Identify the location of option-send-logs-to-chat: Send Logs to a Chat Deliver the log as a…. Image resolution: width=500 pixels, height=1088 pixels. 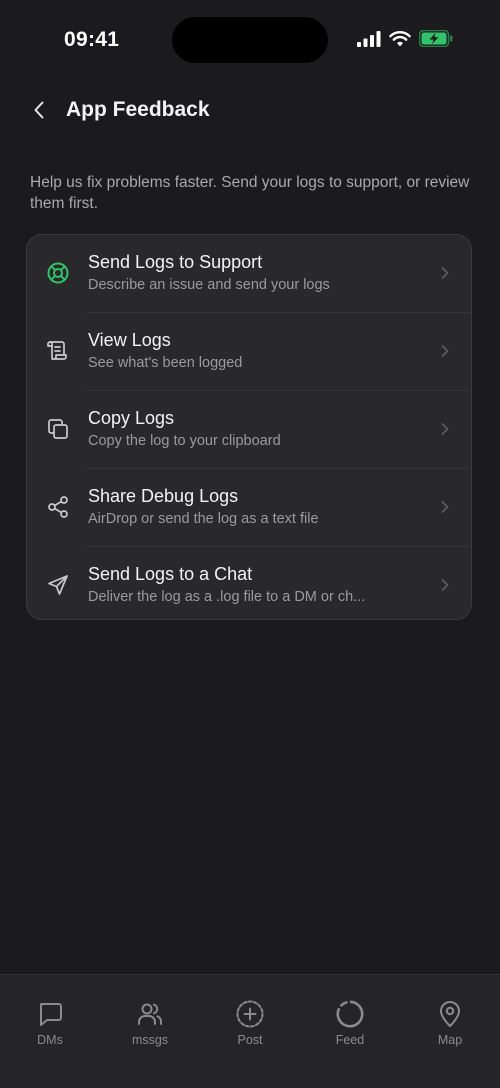
(249, 583).